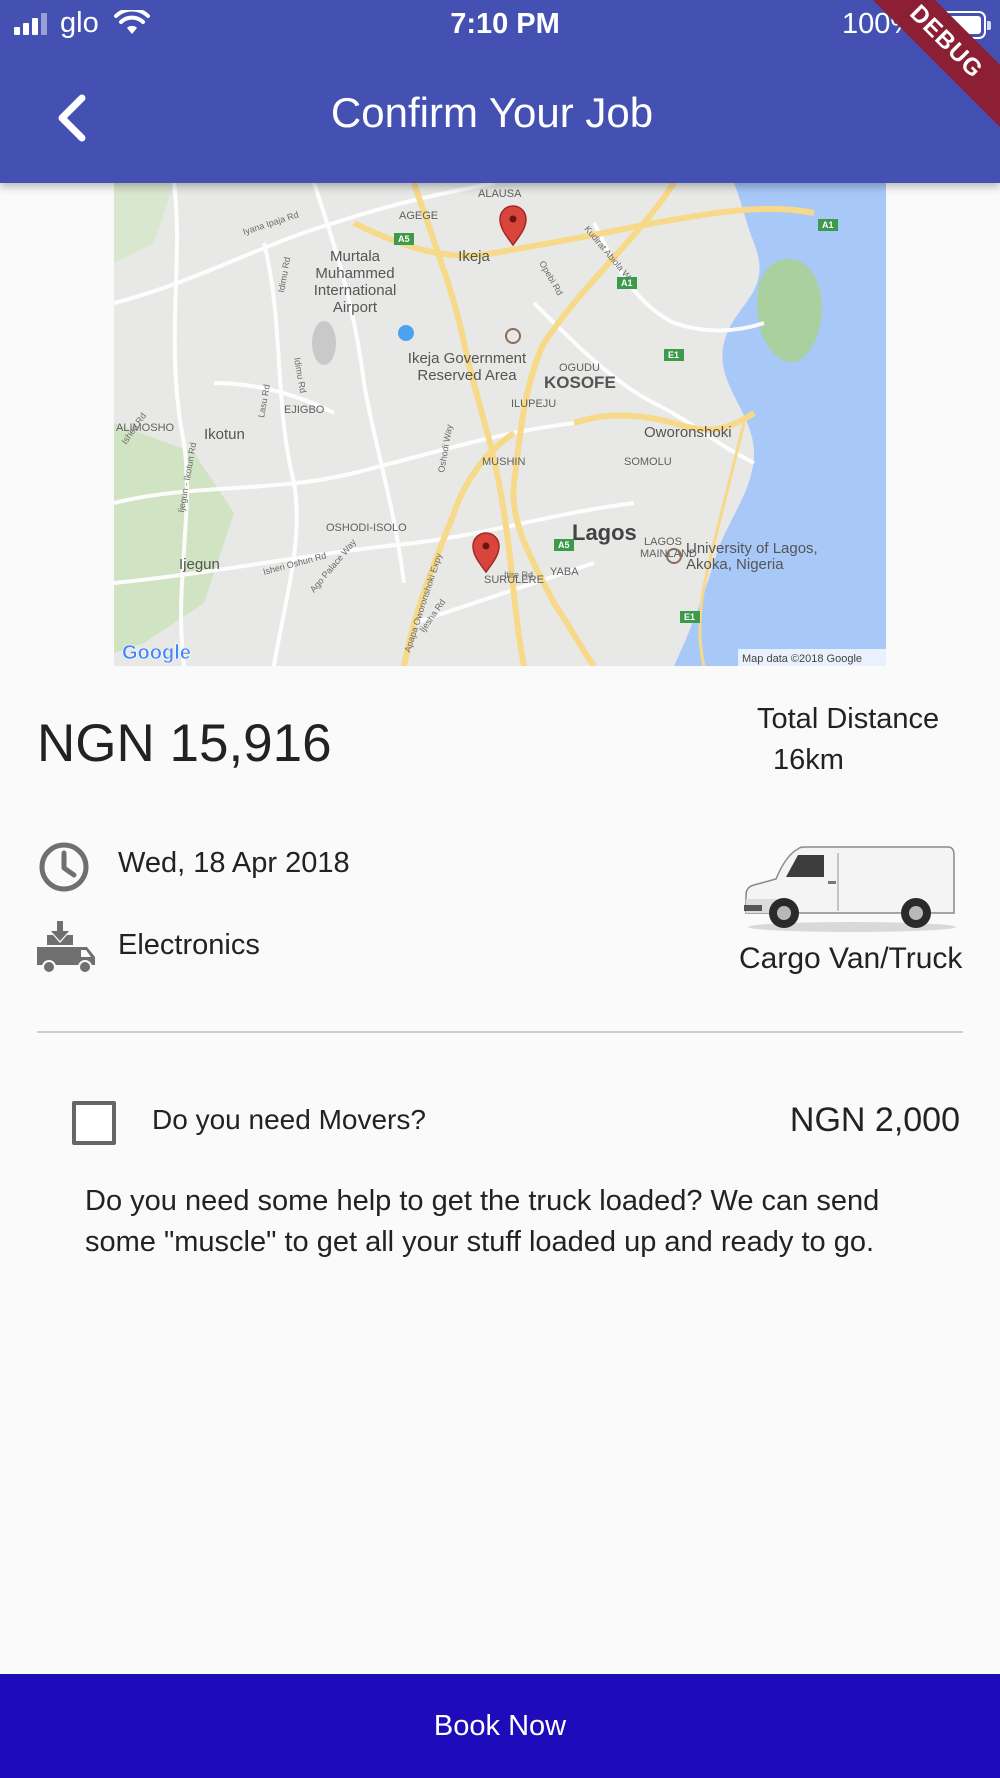 The width and height of the screenshot is (1000, 1778). I want to click on status-bar: glo 7:10 PM 100%, so click(500, 25).